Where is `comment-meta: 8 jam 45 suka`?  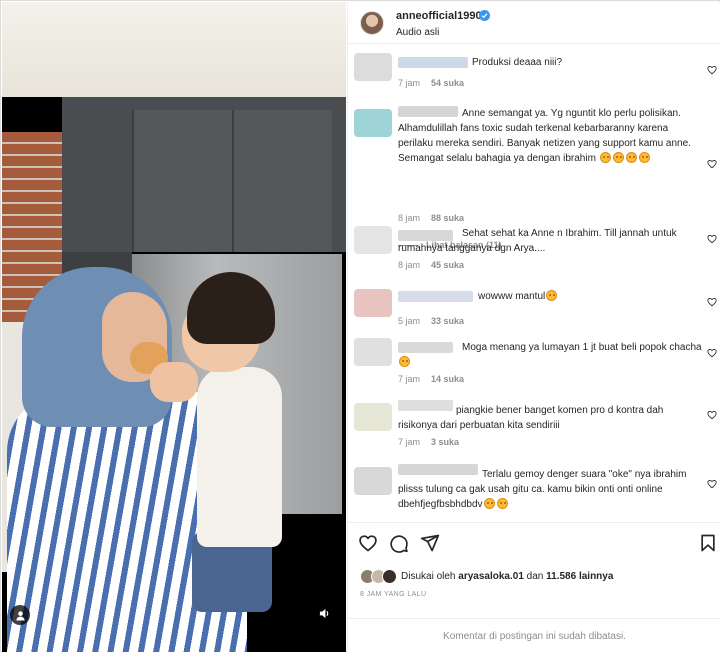
comment-meta: 8 jam 45 suka is located at coordinates (431, 265).